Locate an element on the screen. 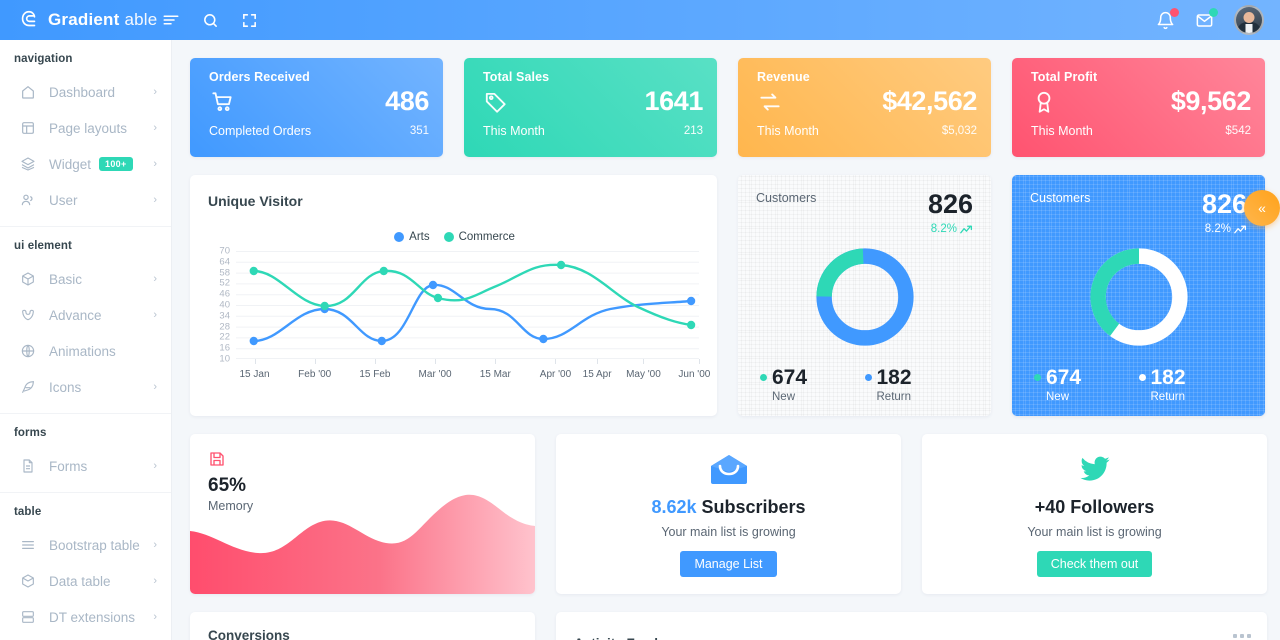  tag-icon is located at coordinates (496, 102).